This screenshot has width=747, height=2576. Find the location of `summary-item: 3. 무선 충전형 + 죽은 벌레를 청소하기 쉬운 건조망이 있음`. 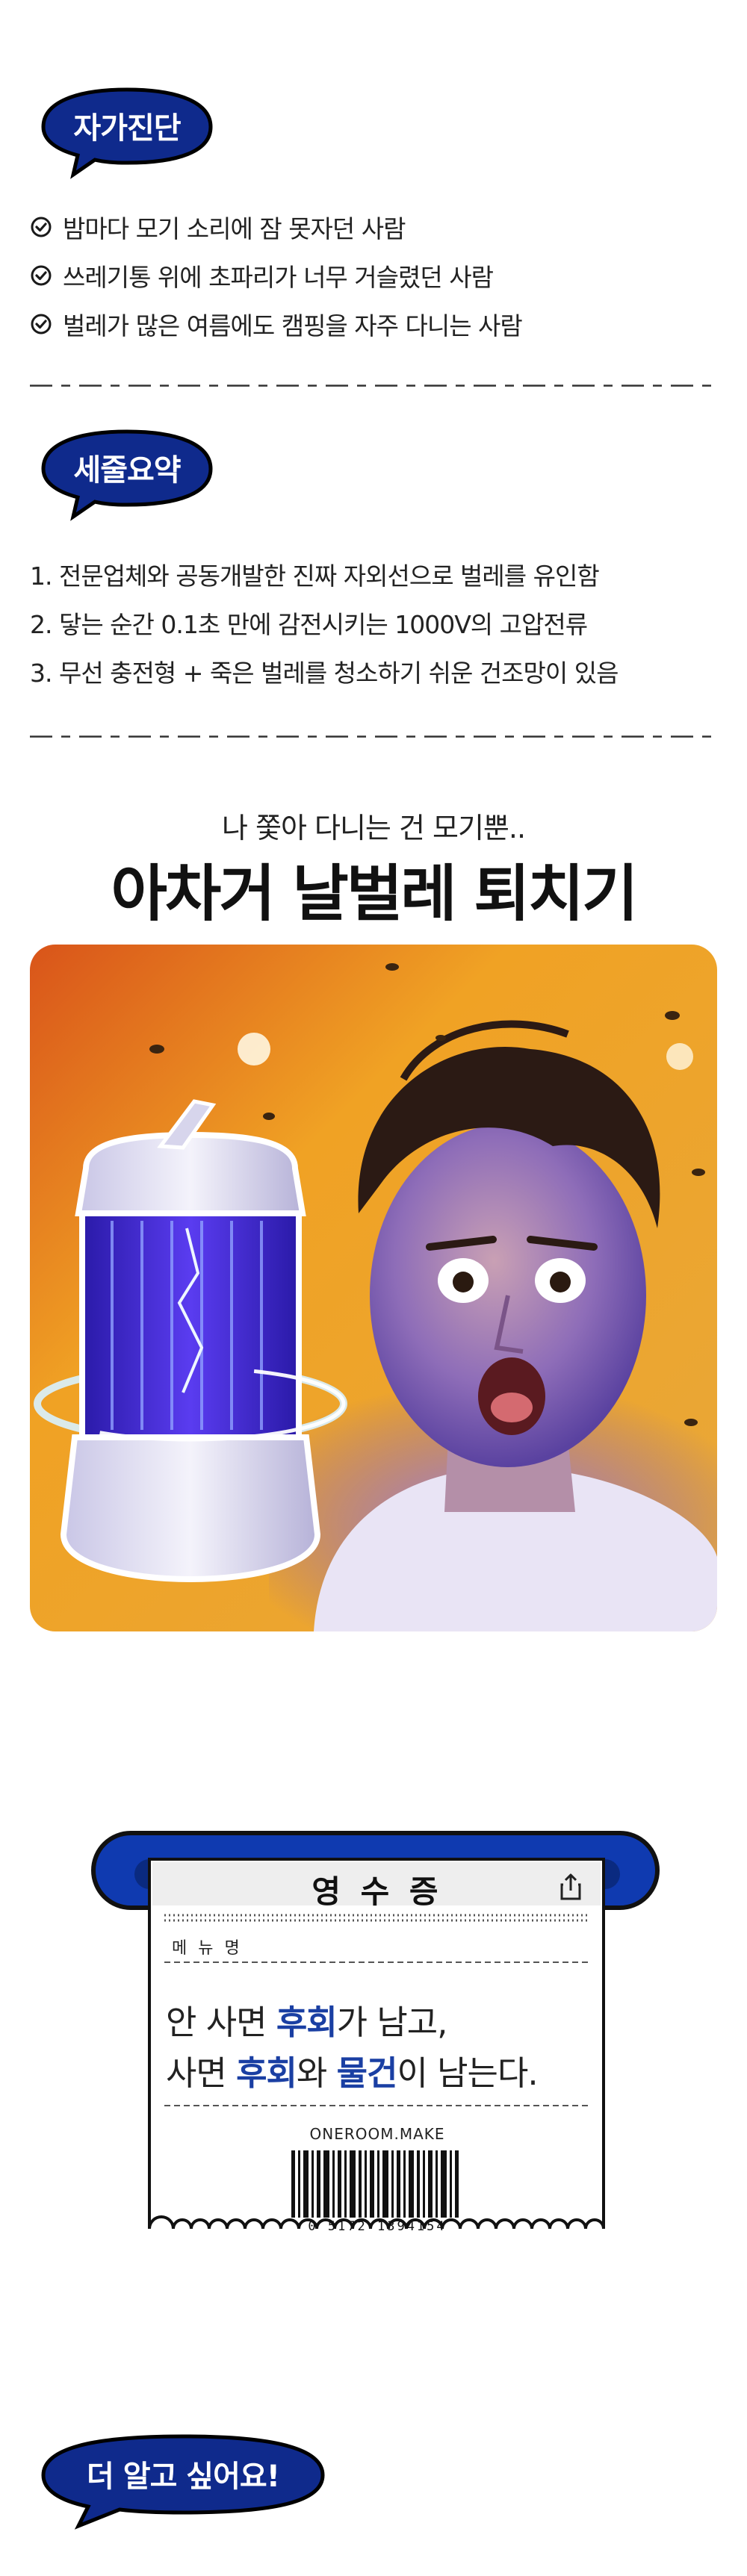

summary-item: 3. 무선 충전형 + 죽은 벌레를 청소하기 쉬운 건조망이 있음 is located at coordinates (324, 673).